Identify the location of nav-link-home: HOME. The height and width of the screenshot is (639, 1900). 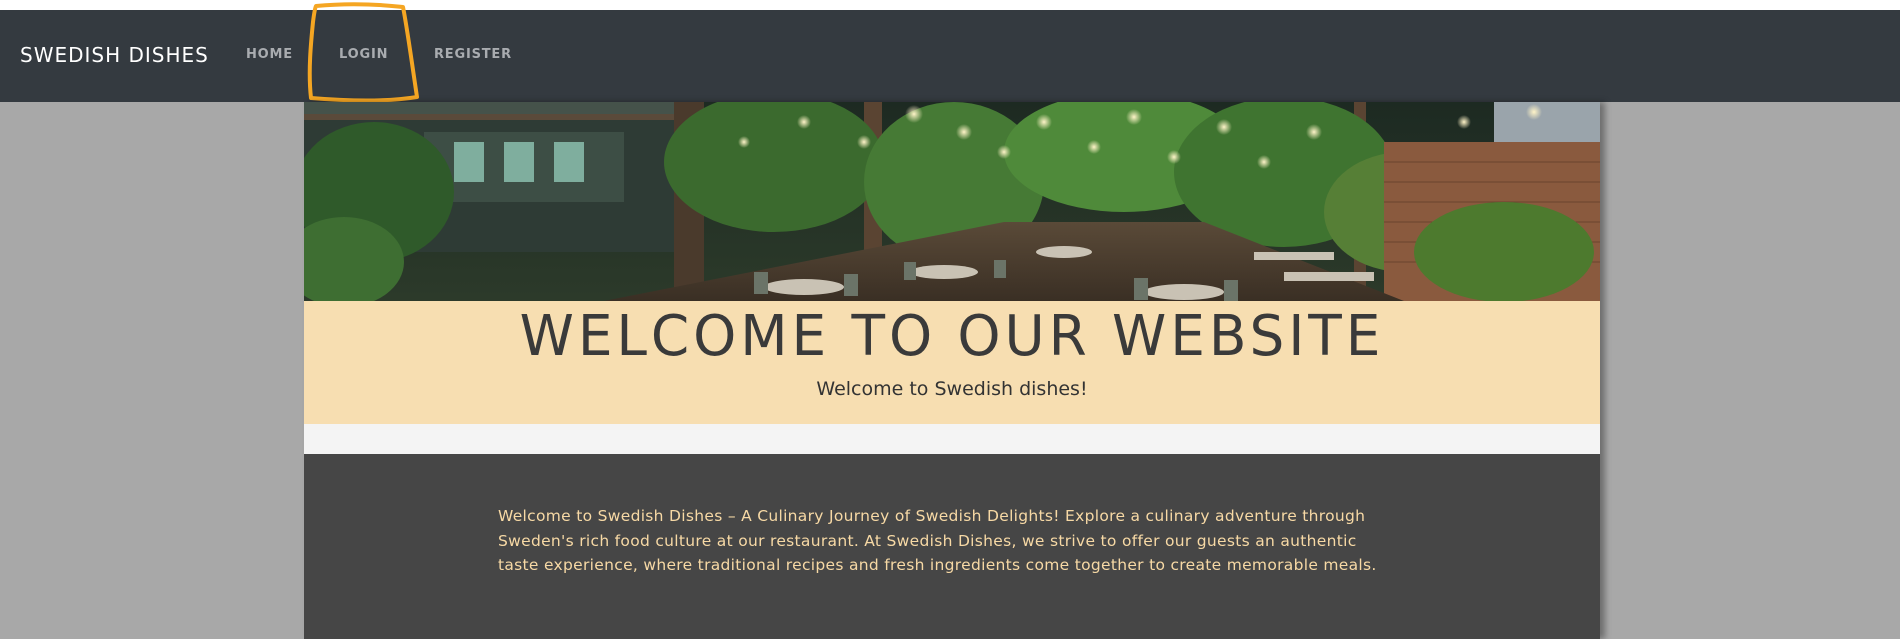
(269, 54).